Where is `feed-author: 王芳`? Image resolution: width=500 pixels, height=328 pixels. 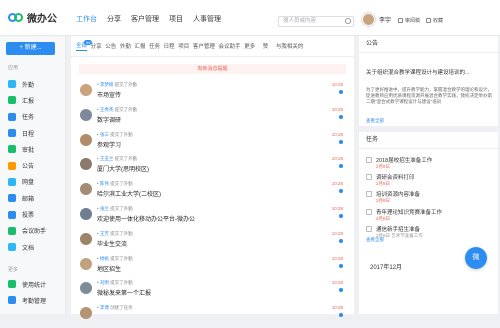 feed-author: 王芳 is located at coordinates (104, 233).